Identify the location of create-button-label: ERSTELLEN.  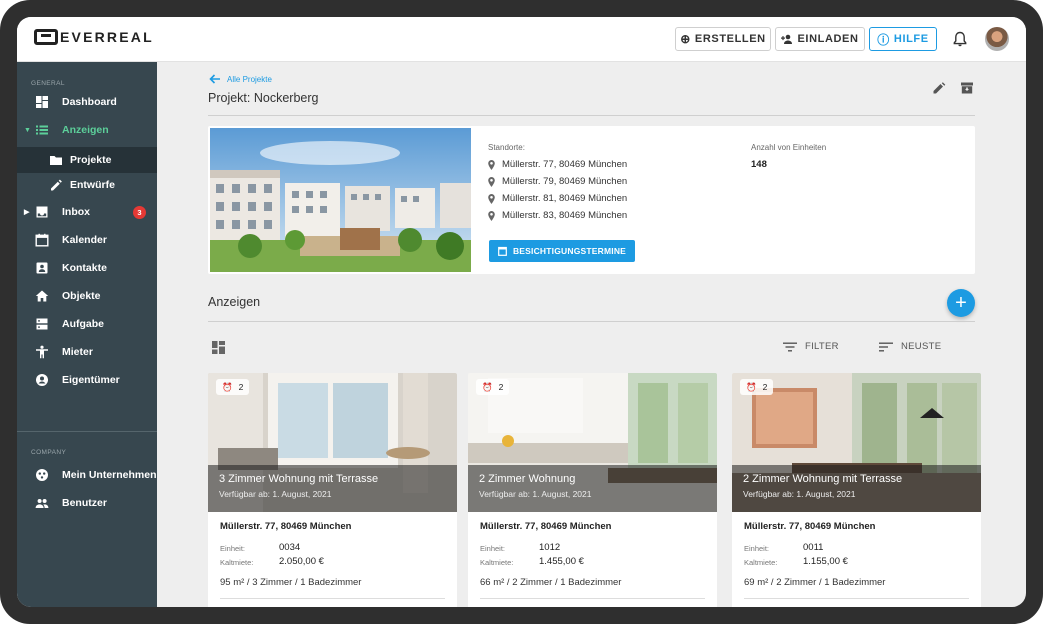
(730, 39).